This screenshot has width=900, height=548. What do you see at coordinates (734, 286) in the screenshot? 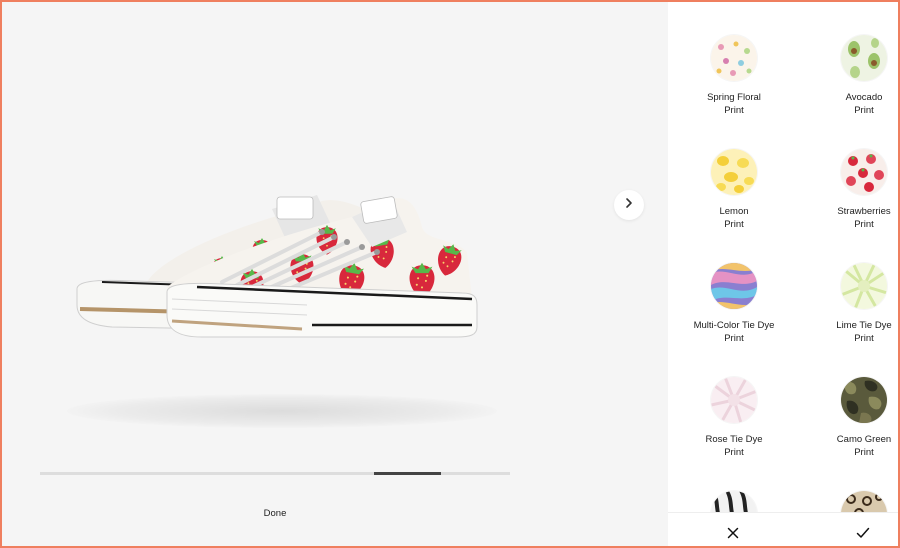
I see `multi-color-tie-dye-swatch` at bounding box center [734, 286].